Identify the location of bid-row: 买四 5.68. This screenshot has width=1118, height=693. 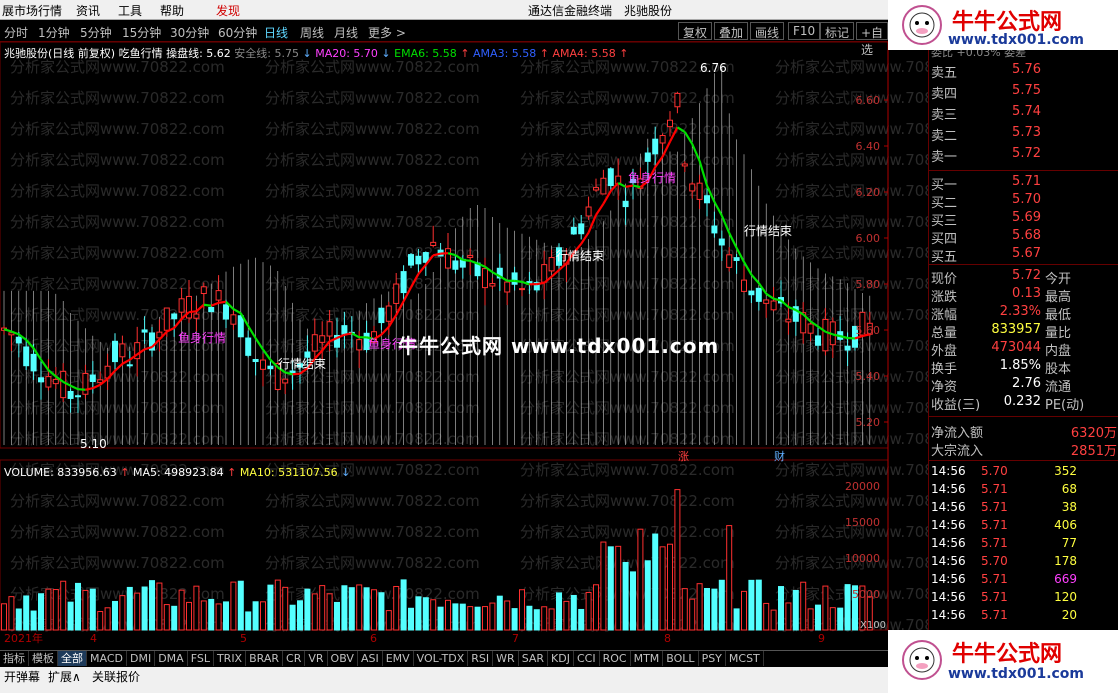
(1024, 237).